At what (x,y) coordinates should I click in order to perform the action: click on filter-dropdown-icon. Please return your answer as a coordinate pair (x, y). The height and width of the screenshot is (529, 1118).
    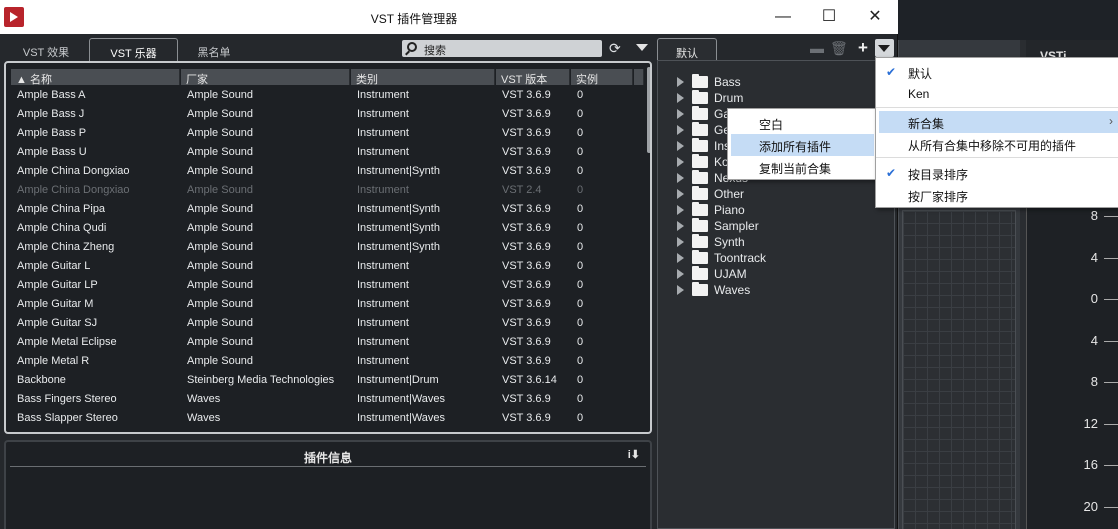
    Looking at the image, I should click on (642, 47).